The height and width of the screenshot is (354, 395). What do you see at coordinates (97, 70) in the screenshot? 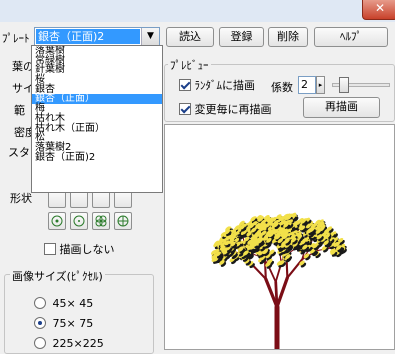
I see `dropdown-item: 針葉樹` at bounding box center [97, 70].